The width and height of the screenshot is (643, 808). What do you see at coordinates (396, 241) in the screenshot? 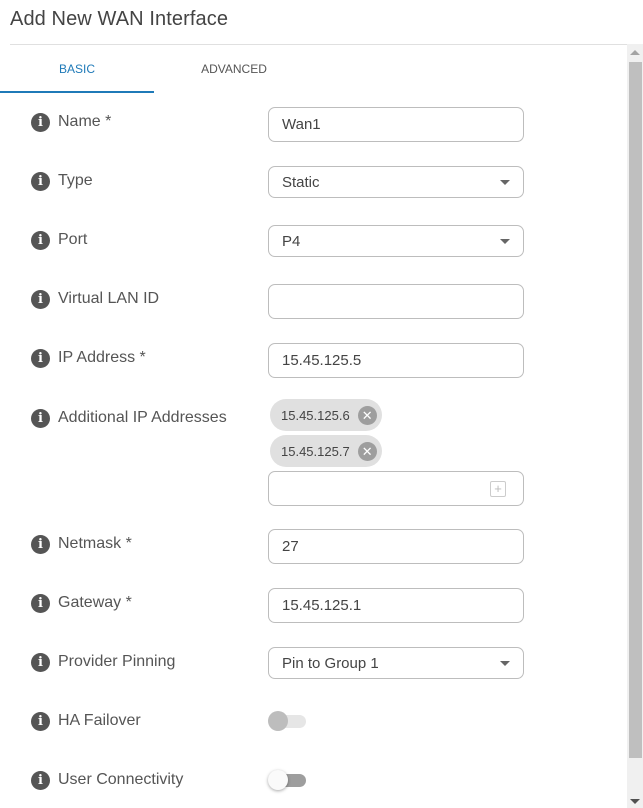
I see `port-select: P4` at bounding box center [396, 241].